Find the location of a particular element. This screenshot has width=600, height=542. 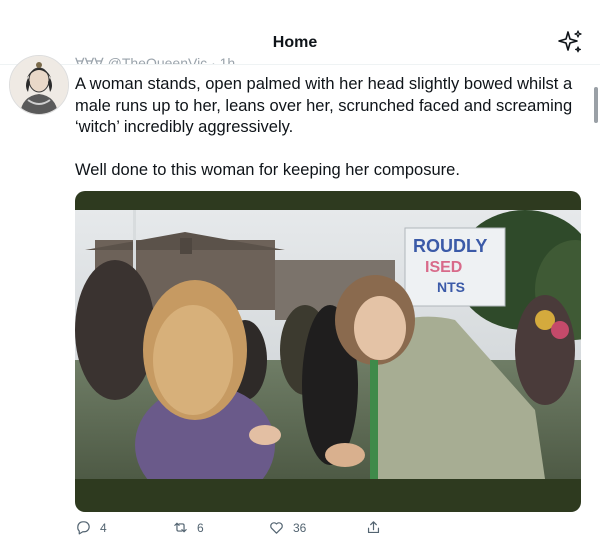

queen-portrait-image is located at coordinates (39, 85).